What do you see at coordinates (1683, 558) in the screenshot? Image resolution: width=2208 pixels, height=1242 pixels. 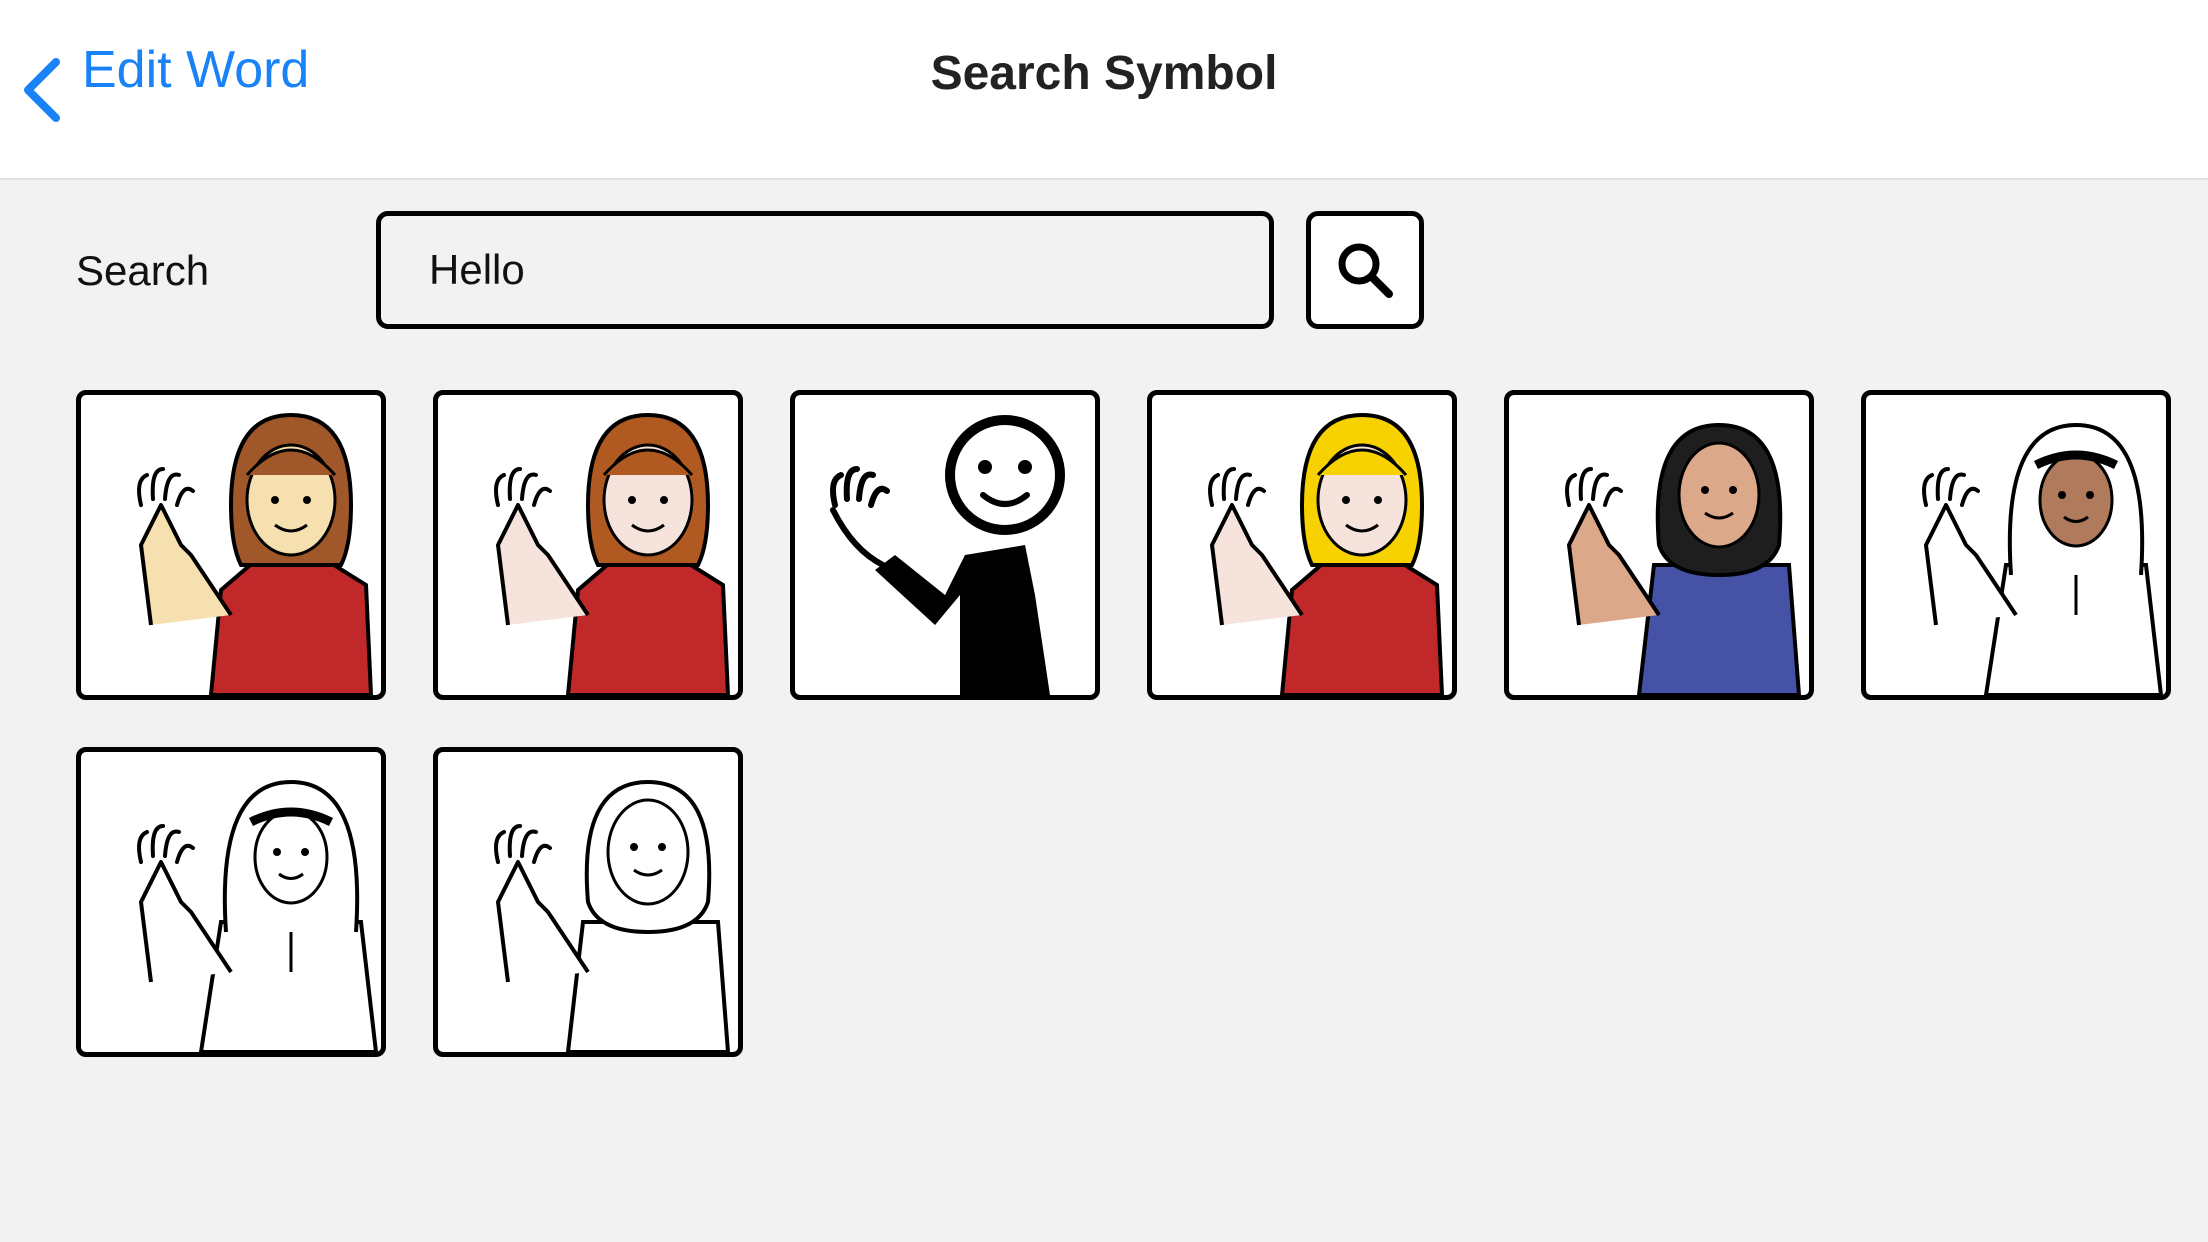 I see `woman-hijab-waving-symbol` at bounding box center [1683, 558].